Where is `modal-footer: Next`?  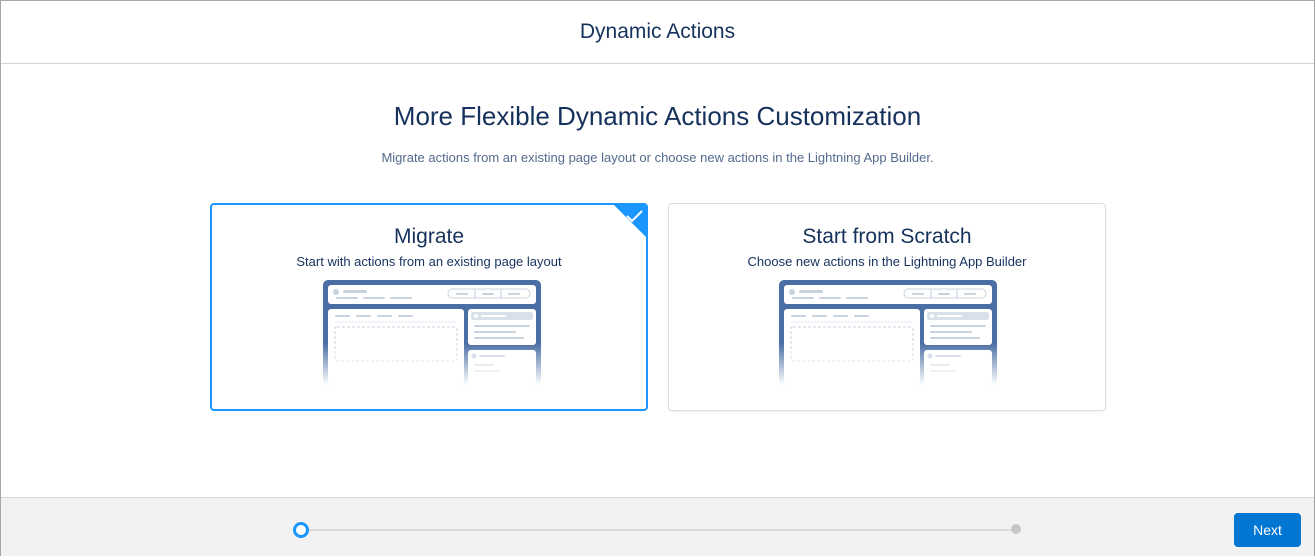
modal-footer: Next is located at coordinates (657, 526).